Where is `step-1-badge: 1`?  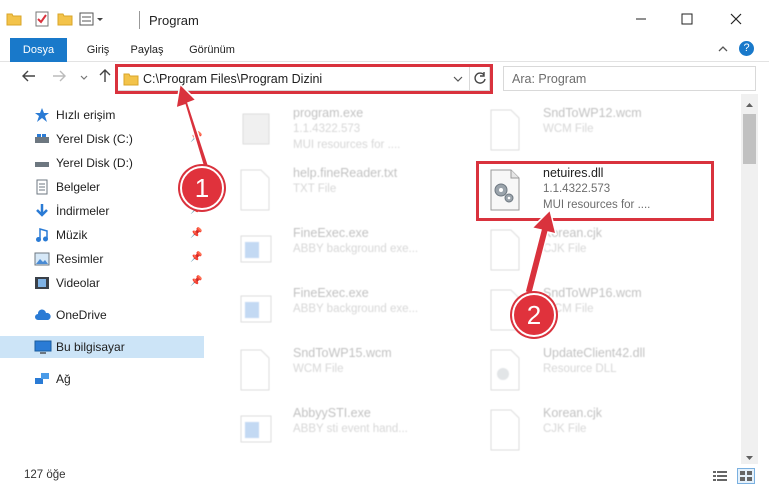
step-1-badge: 1 is located at coordinates (202, 188).